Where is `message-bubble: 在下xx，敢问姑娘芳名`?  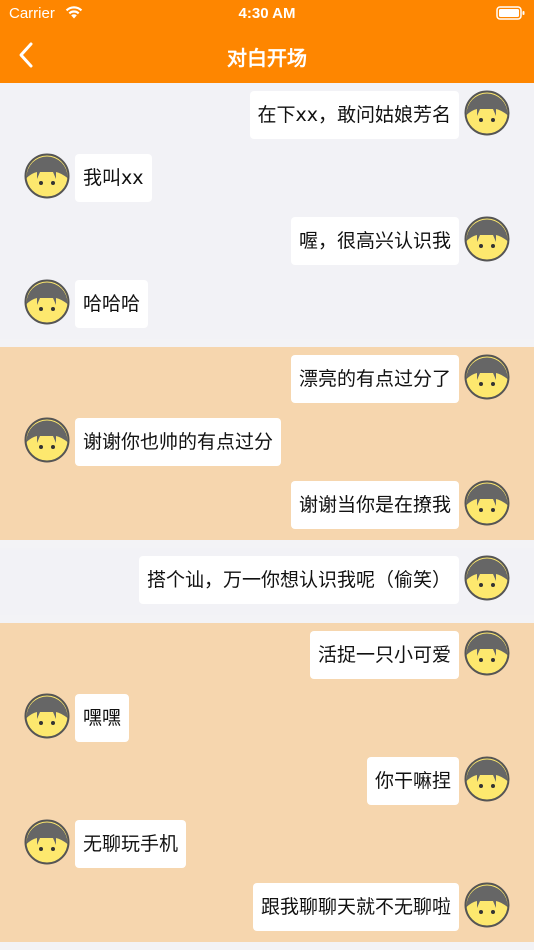
message-bubble: 在下xx，敢问姑娘芳名 is located at coordinates (354, 115).